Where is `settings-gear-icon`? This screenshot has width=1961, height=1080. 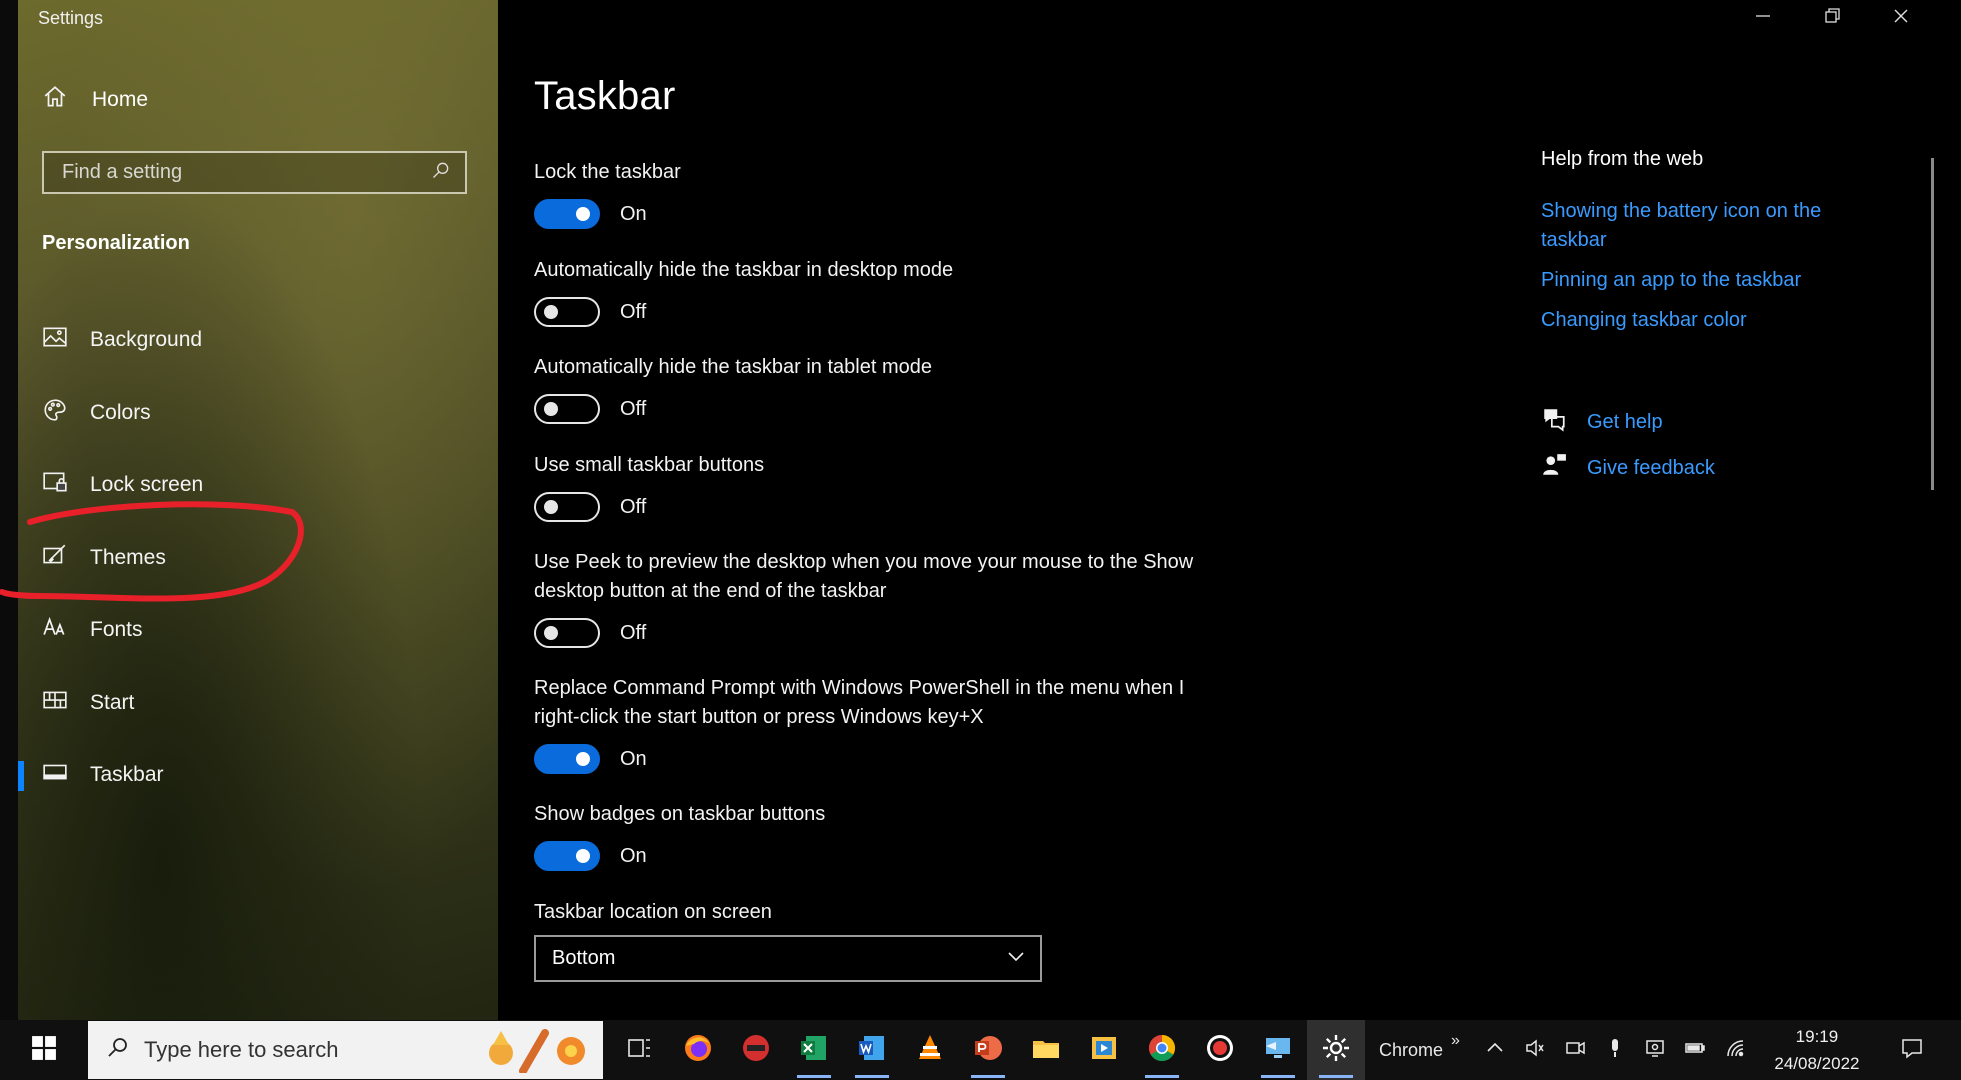 settings-gear-icon is located at coordinates (1336, 1050).